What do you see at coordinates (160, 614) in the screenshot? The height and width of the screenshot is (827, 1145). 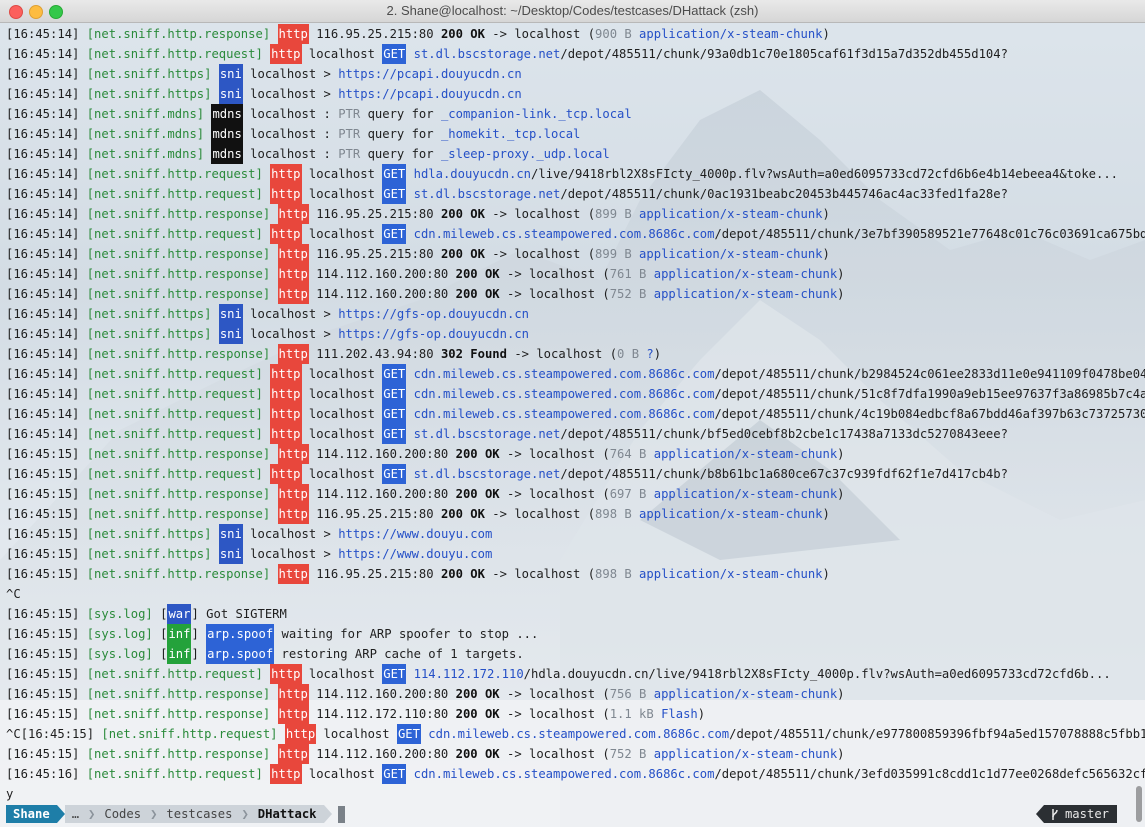 I see `log-bracket: [` at bounding box center [160, 614].